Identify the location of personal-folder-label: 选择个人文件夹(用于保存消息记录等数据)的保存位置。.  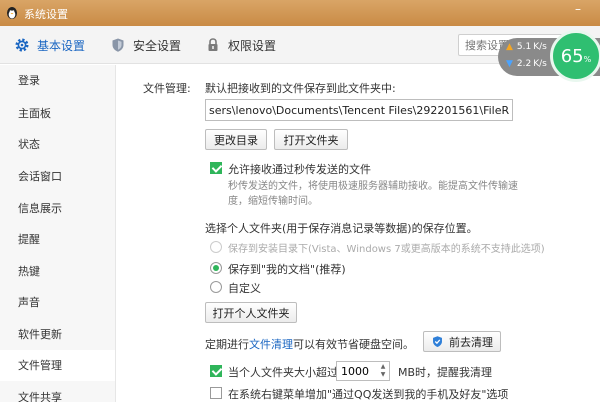
(341, 228).